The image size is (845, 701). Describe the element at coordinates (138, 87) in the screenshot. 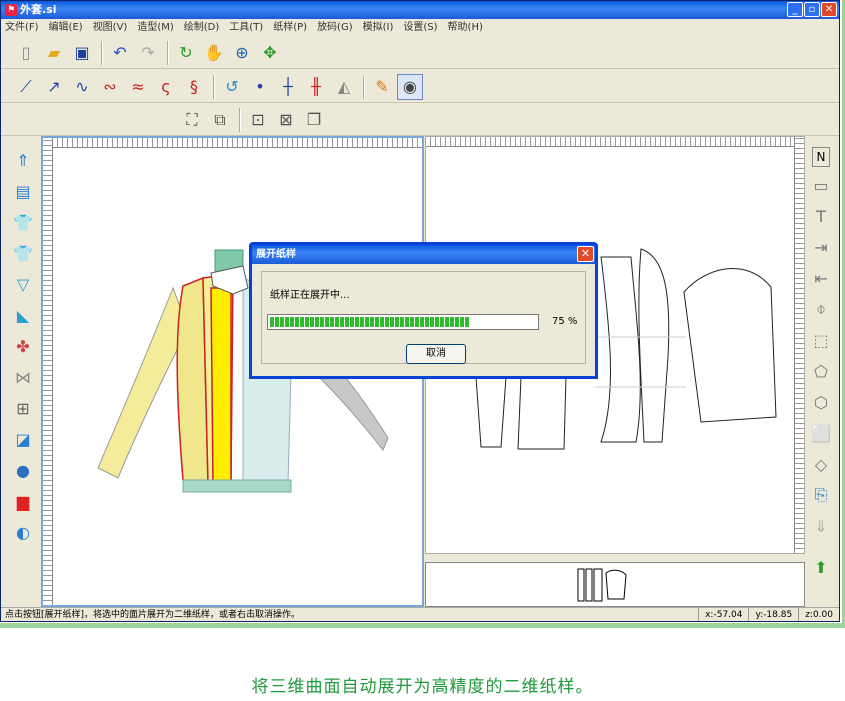

I see `curve-adjust-icon: ≈` at that location.